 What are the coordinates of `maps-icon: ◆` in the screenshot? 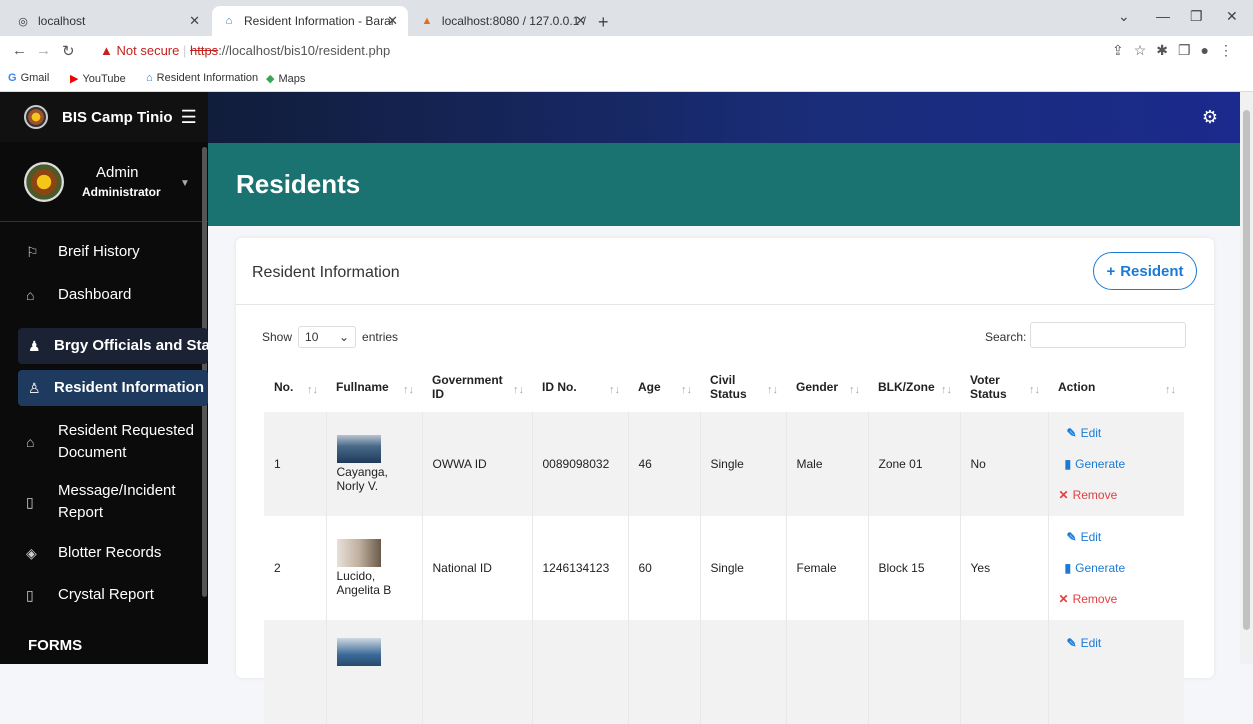 It's located at (270, 79).